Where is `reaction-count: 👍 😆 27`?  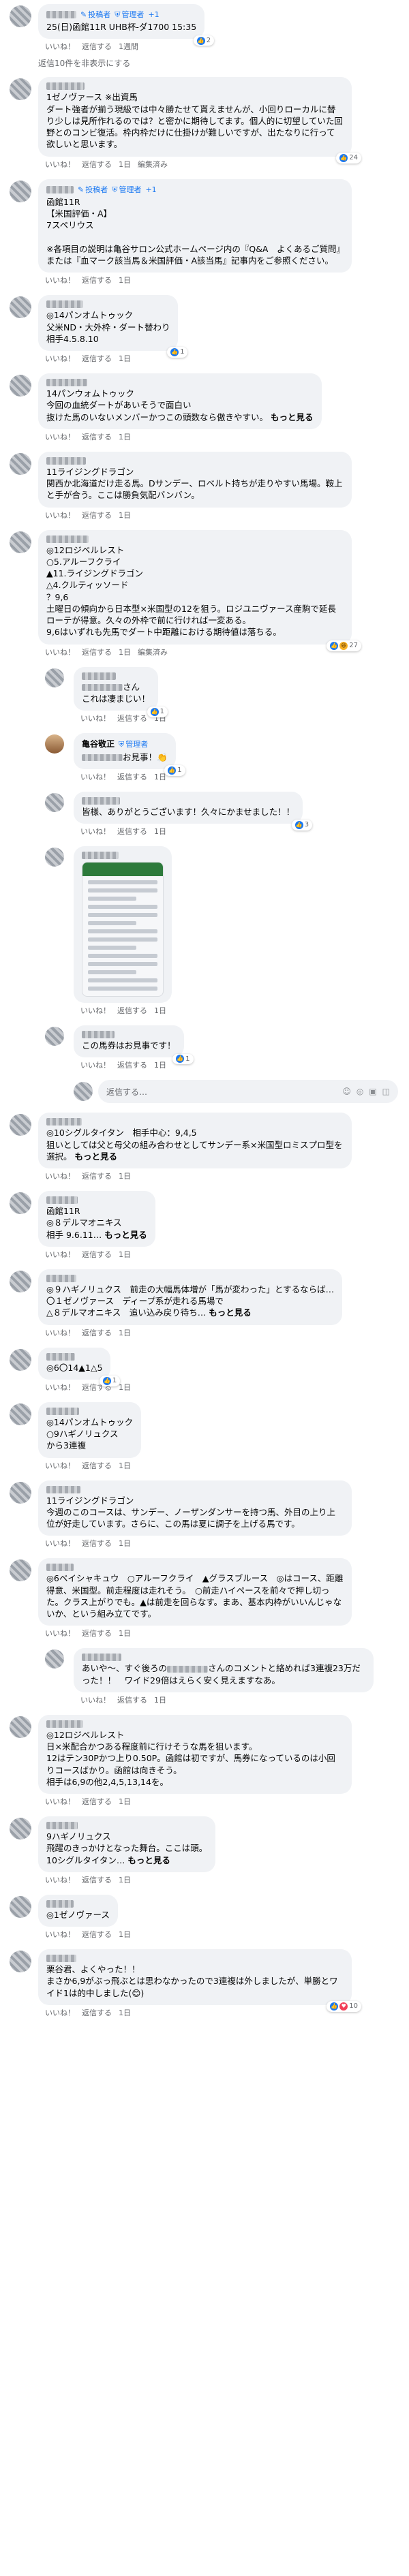 reaction-count: 👍 😆 27 is located at coordinates (344, 645).